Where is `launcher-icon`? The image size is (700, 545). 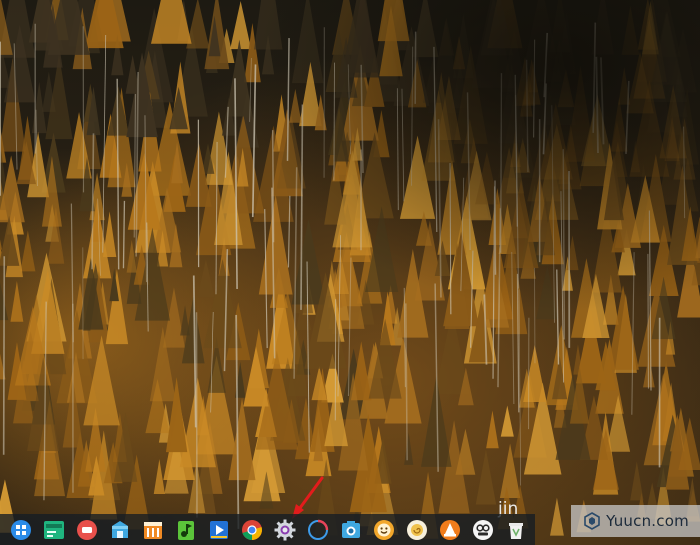 launcher-icon is located at coordinates (20, 529).